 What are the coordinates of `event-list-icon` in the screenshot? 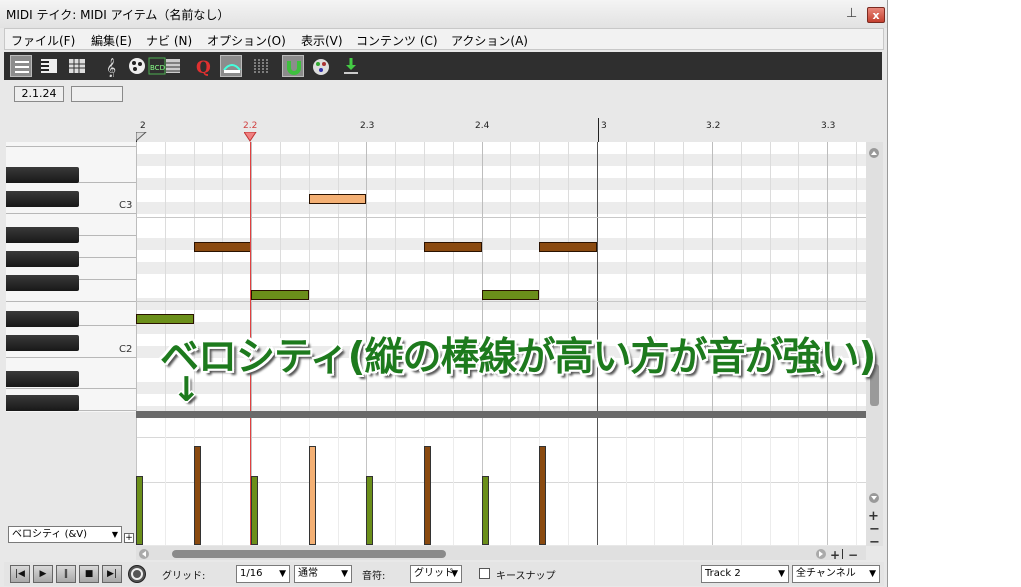 It's located at (173, 66).